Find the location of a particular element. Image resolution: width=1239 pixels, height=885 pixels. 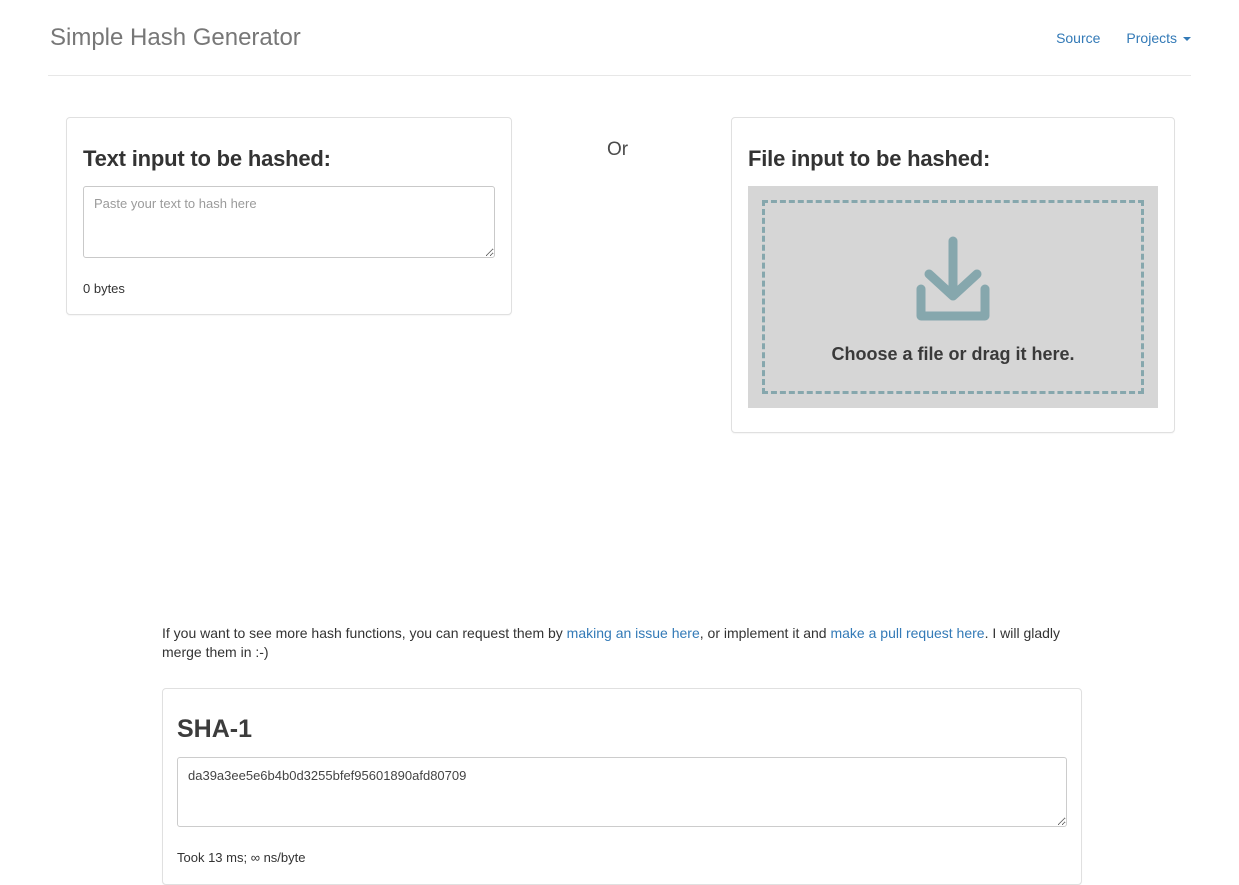

text-input-card: Text input to be hashed: 0 bytes is located at coordinates (289, 216).